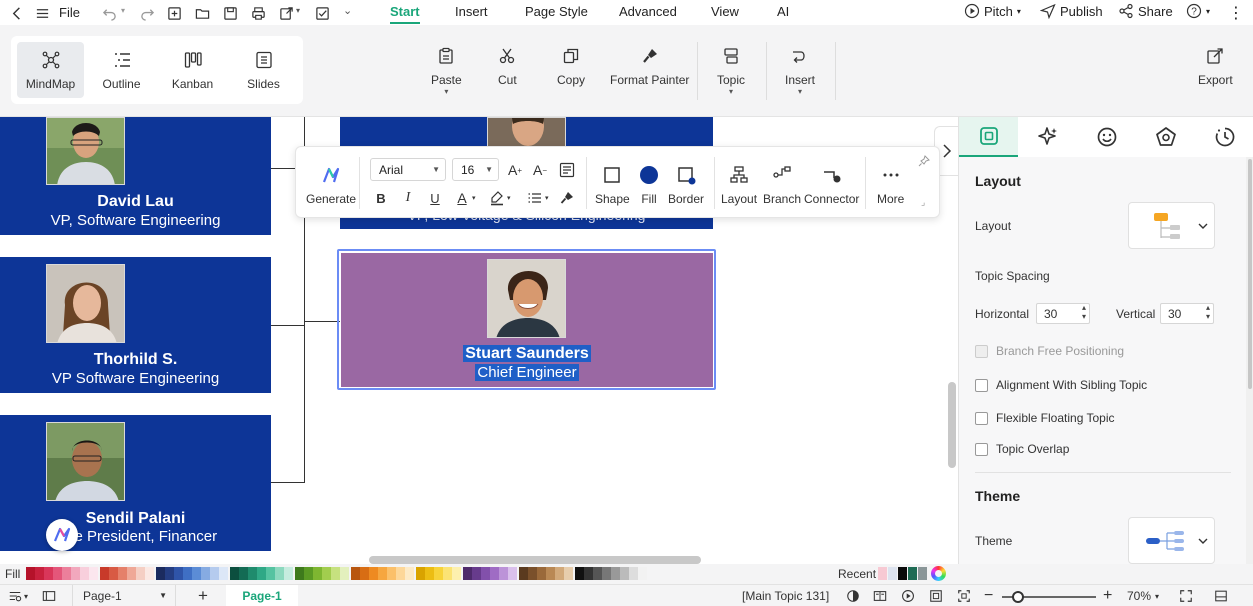 The height and width of the screenshot is (606, 1253). Describe the element at coordinates (853, 596) in the screenshot. I see `focus-mode-icon` at that location.